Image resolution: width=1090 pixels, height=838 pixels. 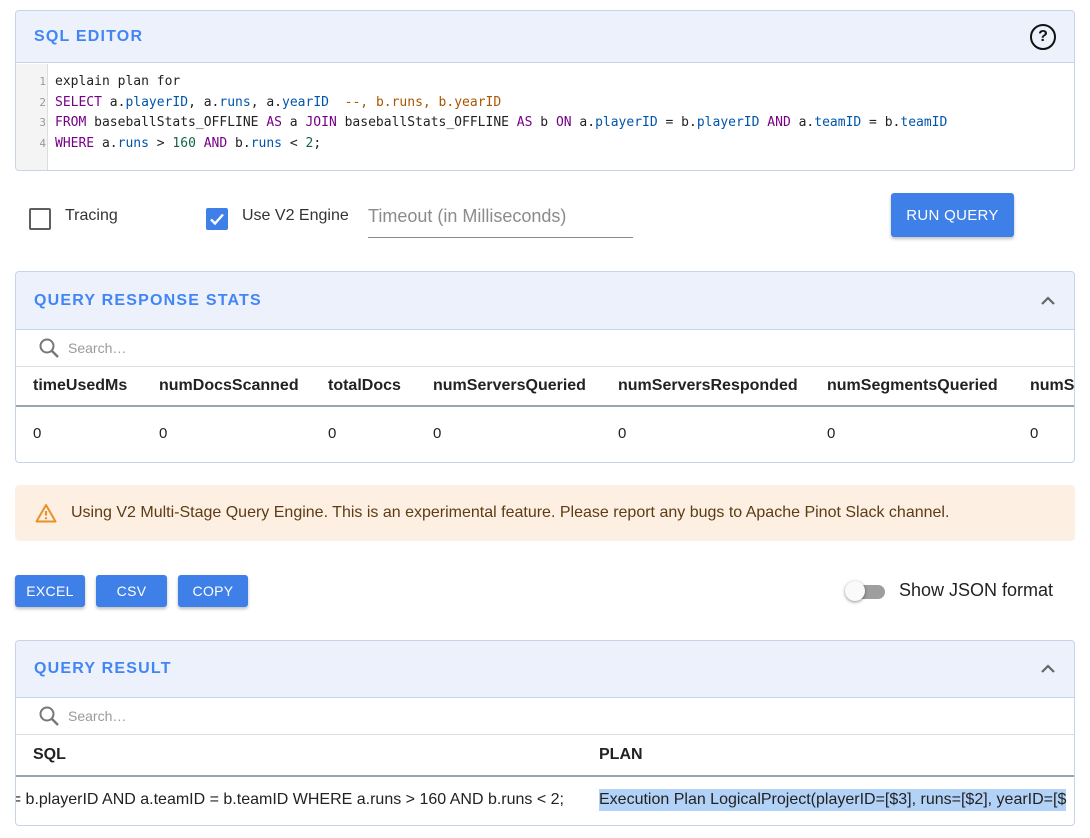 I want to click on help-circle-icon: ?, so click(x=1043, y=36).